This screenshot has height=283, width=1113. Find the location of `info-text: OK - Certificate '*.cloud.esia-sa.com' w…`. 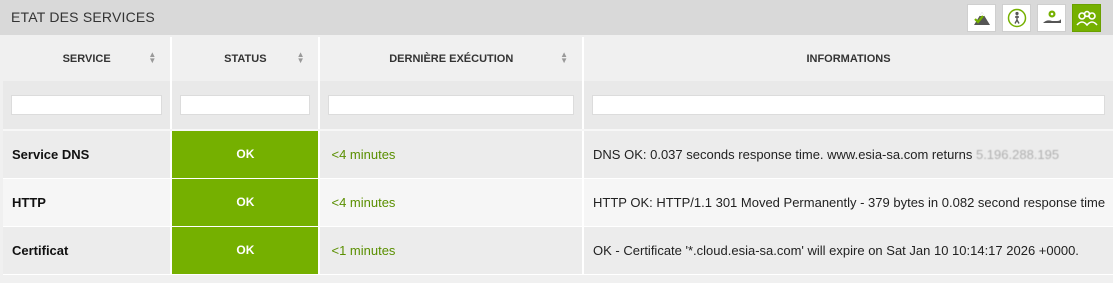

info-text: OK - Certificate '*.cloud.esia-sa.com' w… is located at coordinates (848, 250).